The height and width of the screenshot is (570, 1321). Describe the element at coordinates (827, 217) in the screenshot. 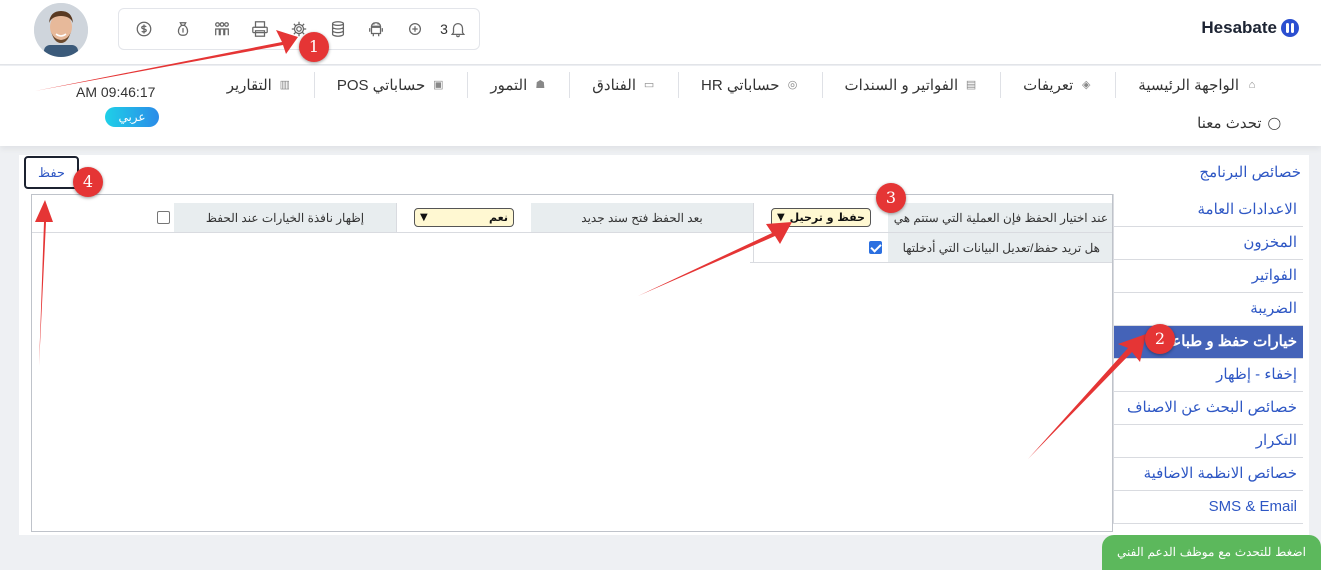

I see `save-operation-value: حفظ و ترحيل` at that location.